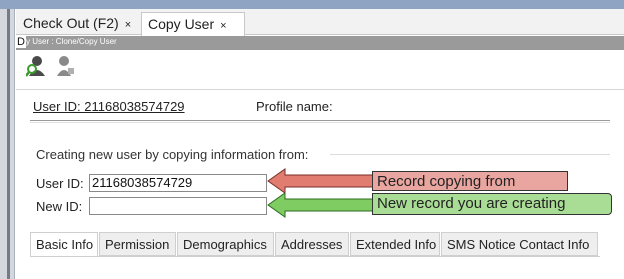 This screenshot has width=624, height=279. I want to click on profile-name-label: Profile name:, so click(294, 106).